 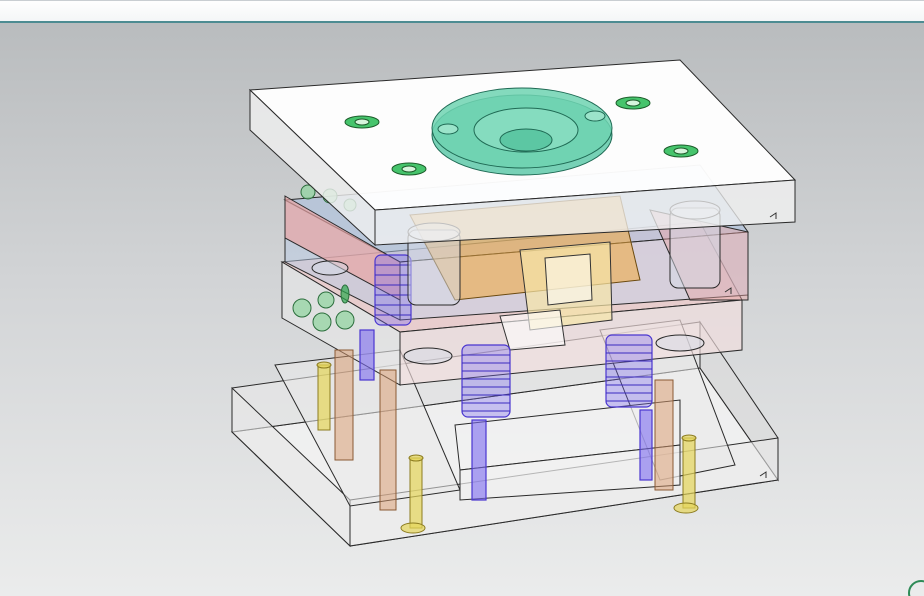 I want to click on locating-ring, so click(x=522, y=131).